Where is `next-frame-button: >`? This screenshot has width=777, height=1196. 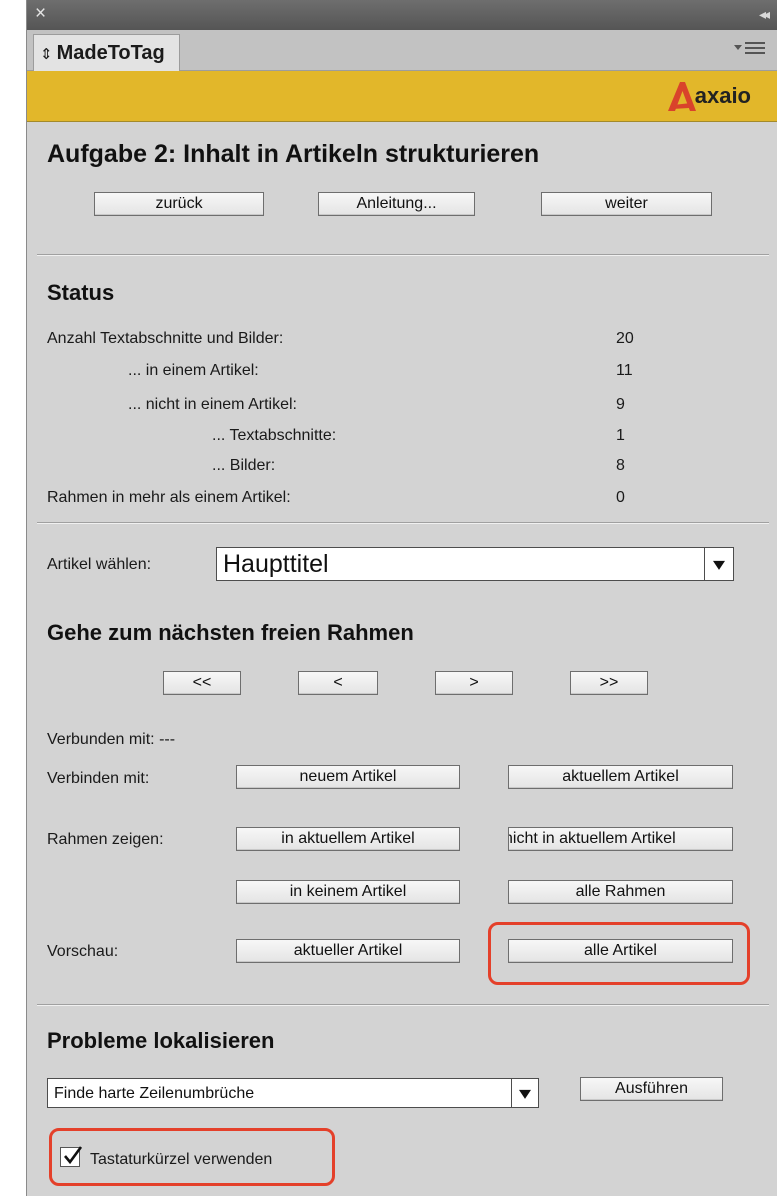
next-frame-button: > is located at coordinates (474, 683).